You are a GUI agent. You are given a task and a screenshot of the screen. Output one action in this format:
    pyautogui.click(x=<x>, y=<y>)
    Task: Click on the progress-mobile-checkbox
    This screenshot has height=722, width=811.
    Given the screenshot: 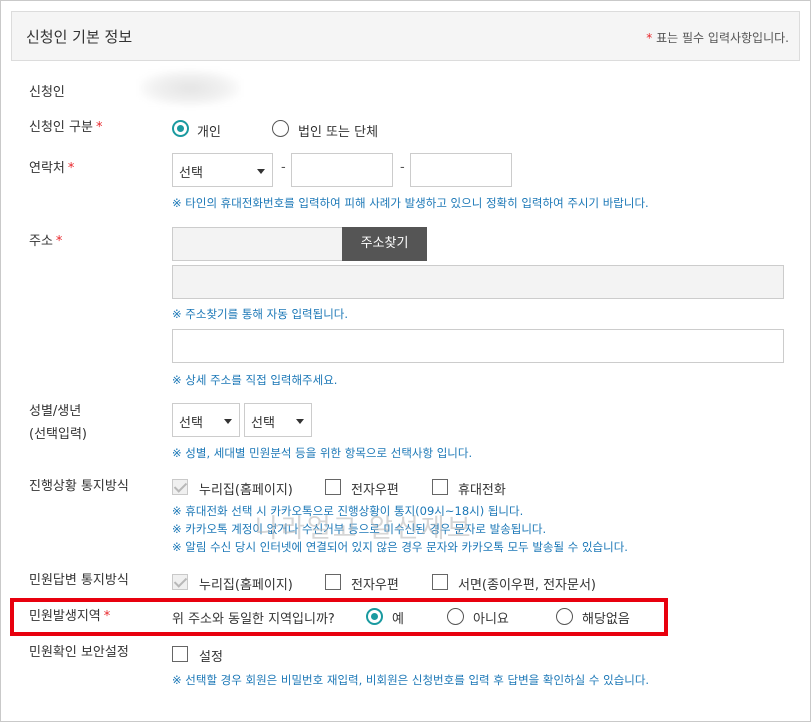 What is the action you would take?
    pyautogui.click(x=440, y=487)
    